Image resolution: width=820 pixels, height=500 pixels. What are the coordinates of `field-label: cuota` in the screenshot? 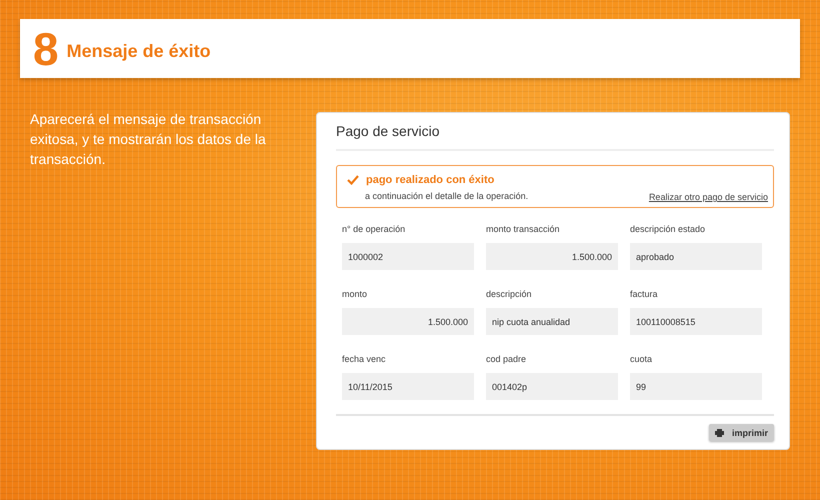 It's located at (642, 359).